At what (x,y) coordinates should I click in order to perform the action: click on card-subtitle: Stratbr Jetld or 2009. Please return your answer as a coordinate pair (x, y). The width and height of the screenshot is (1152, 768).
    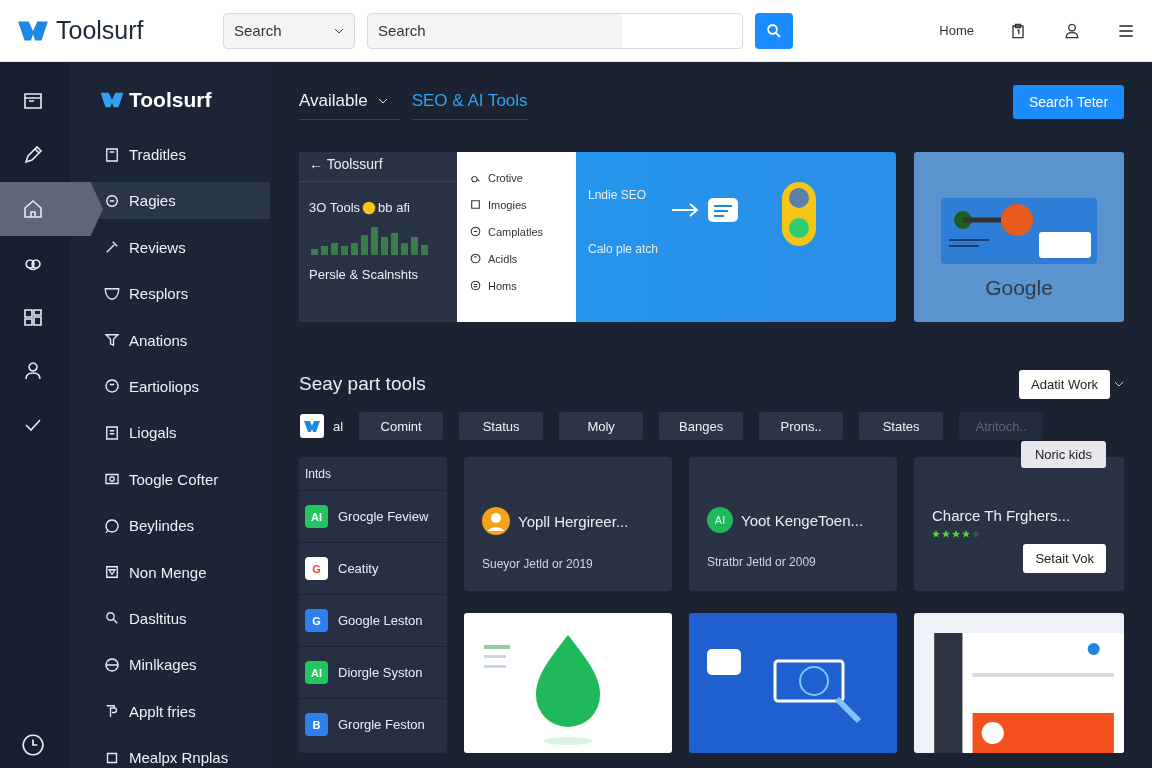
    Looking at the image, I should click on (762, 562).